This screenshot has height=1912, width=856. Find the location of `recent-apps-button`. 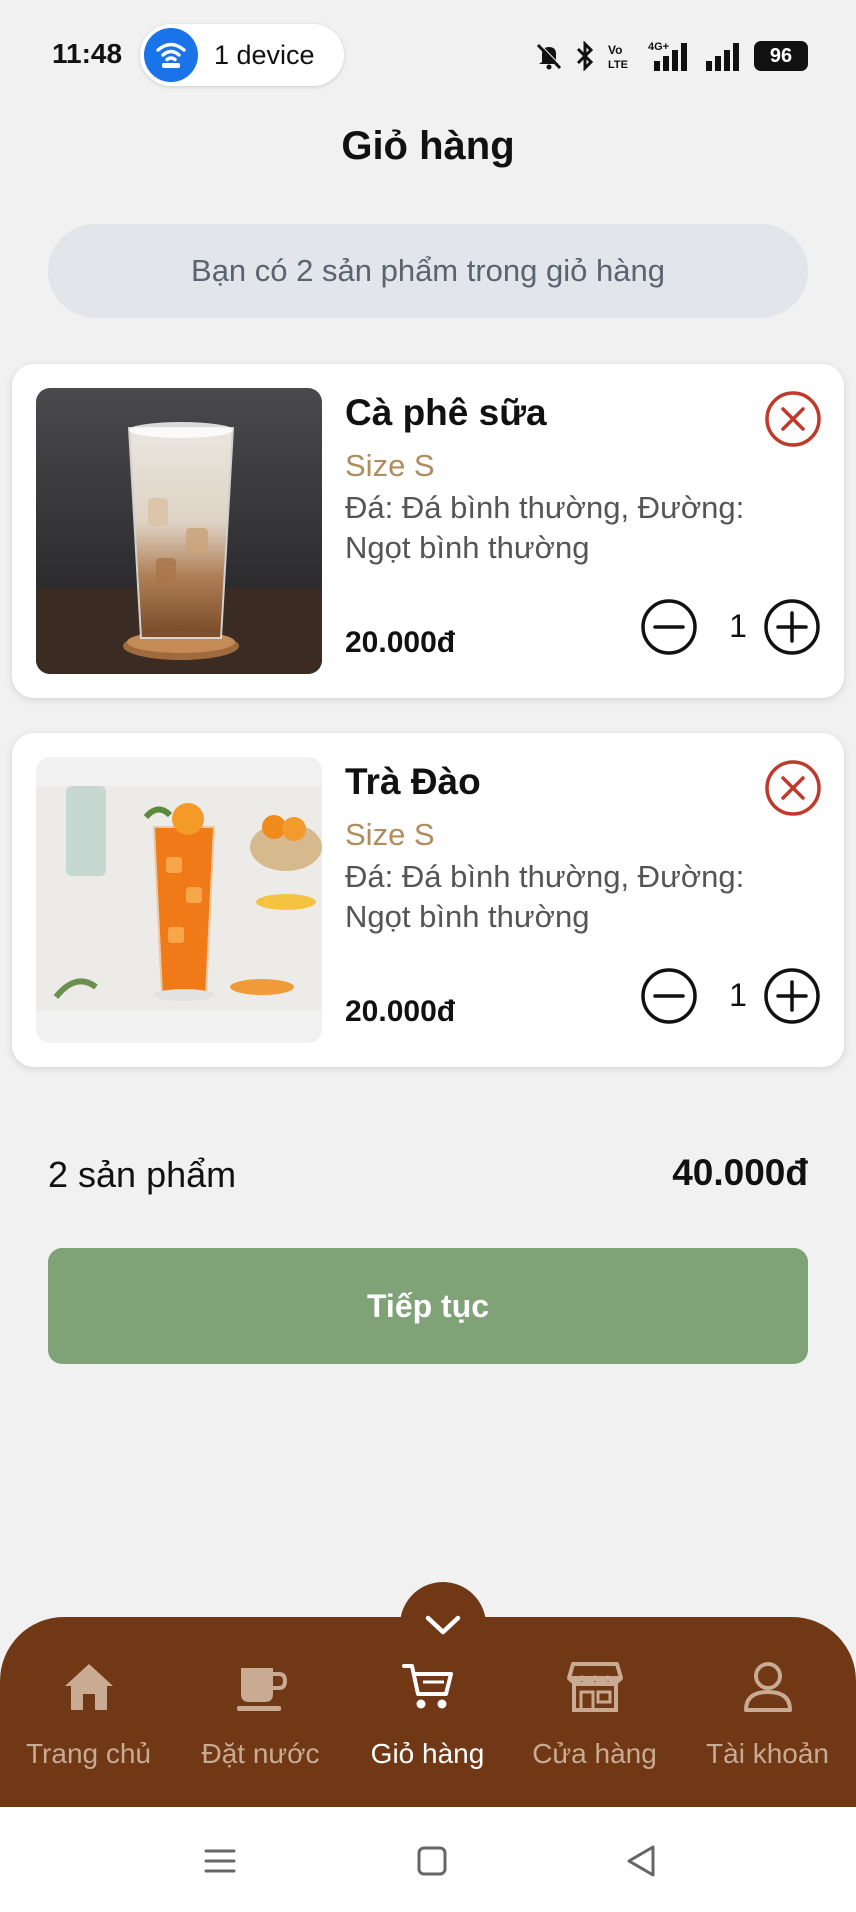

recent-apps-button is located at coordinates (220, 1861).